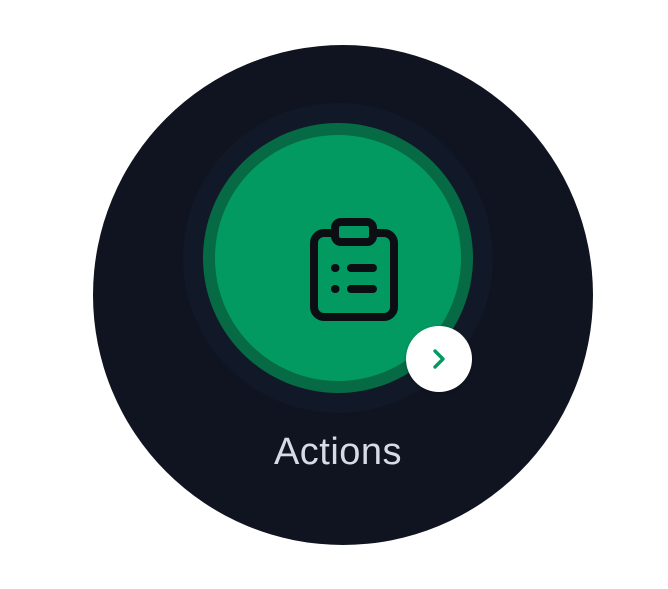 The height and width of the screenshot is (589, 668). I want to click on chevron-badge, so click(439, 359).